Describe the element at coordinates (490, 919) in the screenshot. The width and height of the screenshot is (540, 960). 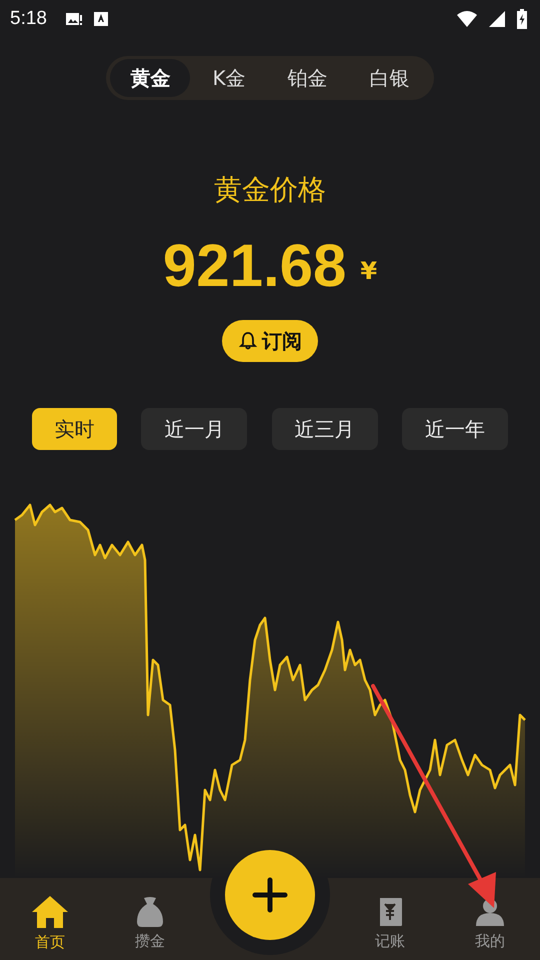
I see `nav-item: 我的` at that location.